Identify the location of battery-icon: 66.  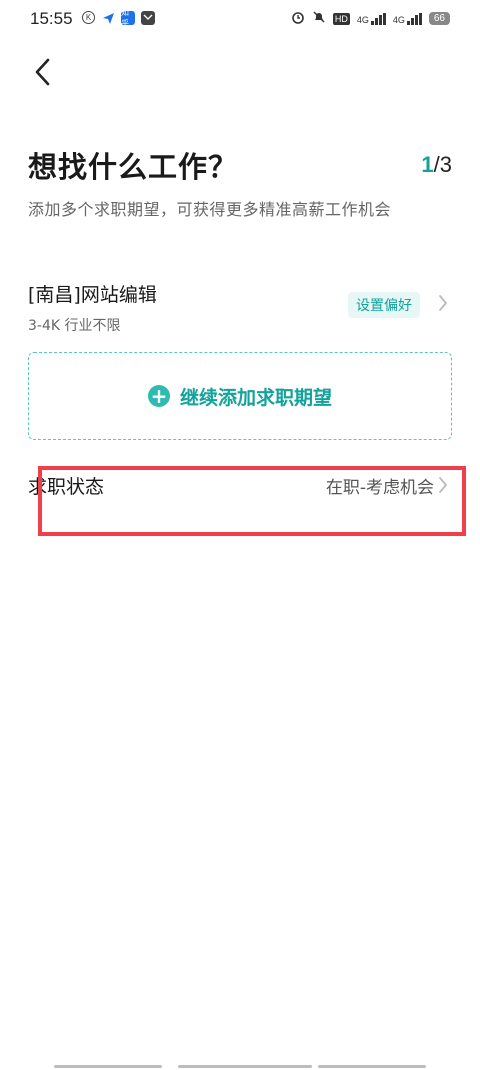
(439, 18).